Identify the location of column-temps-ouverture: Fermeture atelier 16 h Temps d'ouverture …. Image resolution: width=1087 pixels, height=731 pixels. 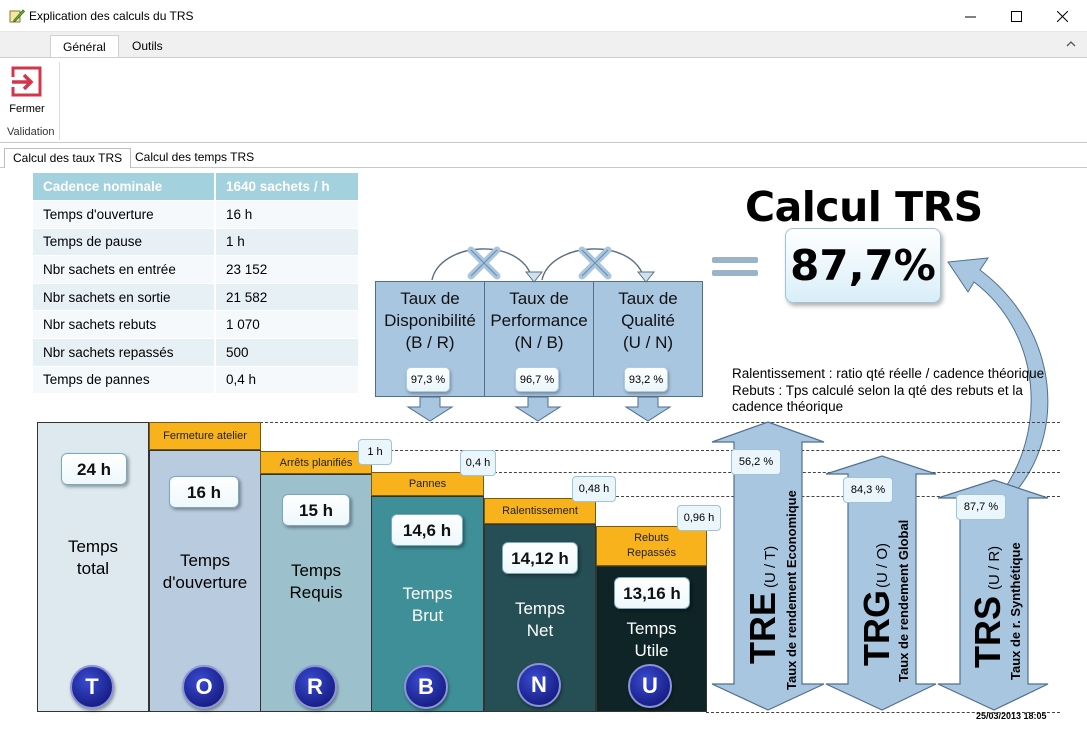
(205, 566).